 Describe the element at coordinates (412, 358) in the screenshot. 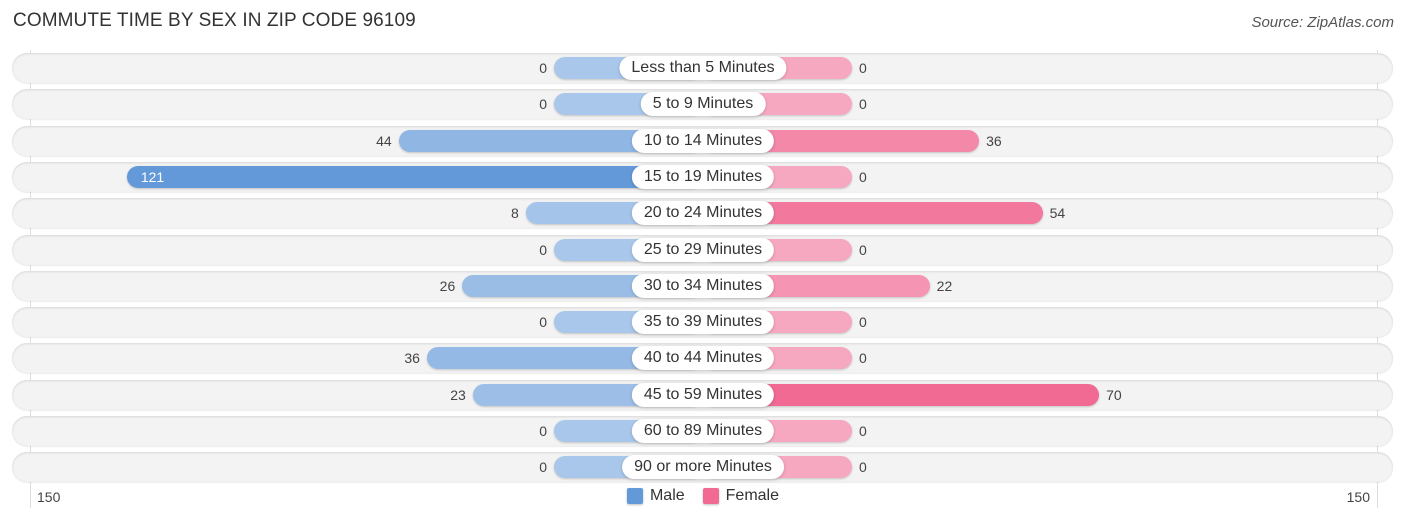

I see `value-label-male: 36` at that location.